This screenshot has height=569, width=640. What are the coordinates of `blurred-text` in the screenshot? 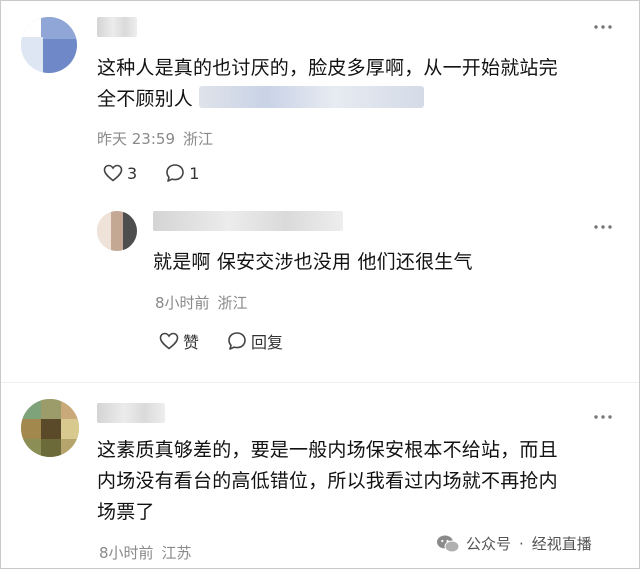 It's located at (312, 97).